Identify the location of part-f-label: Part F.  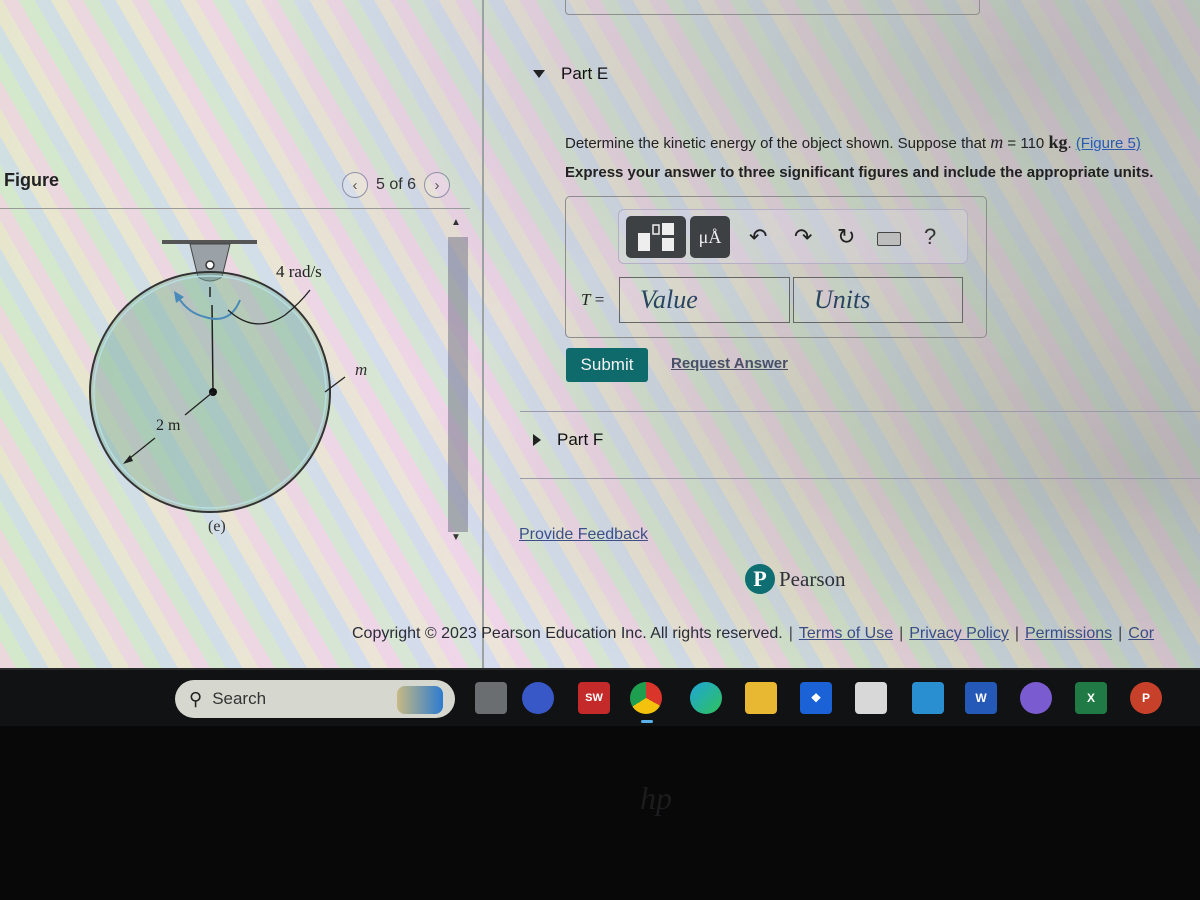
(580, 439).